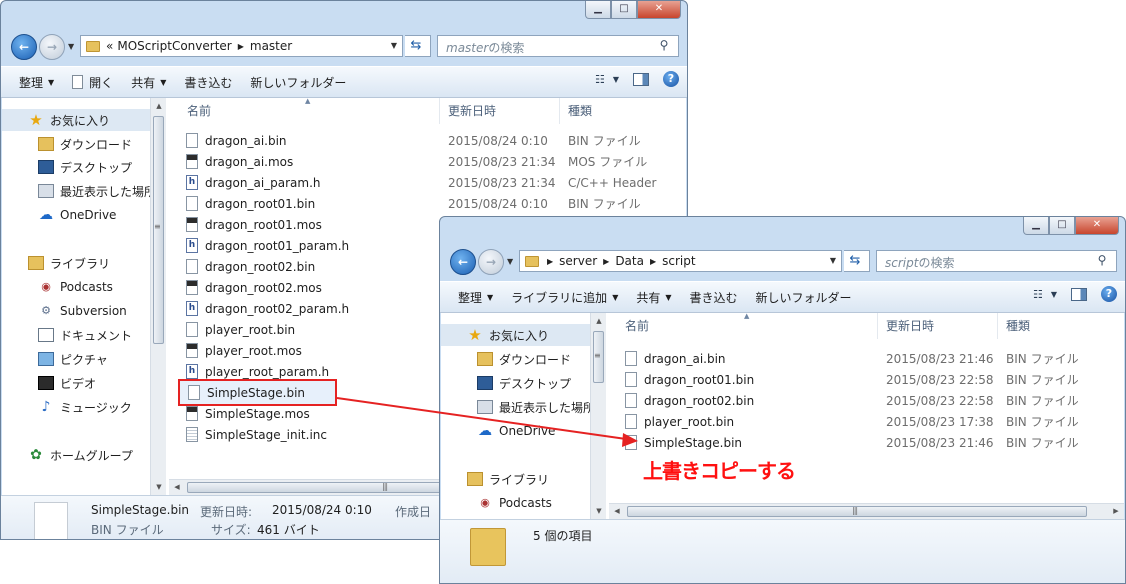  Describe the element at coordinates (564, 297) in the screenshot. I see `add-to-library-button: ライブラリに追加 ▼` at that location.